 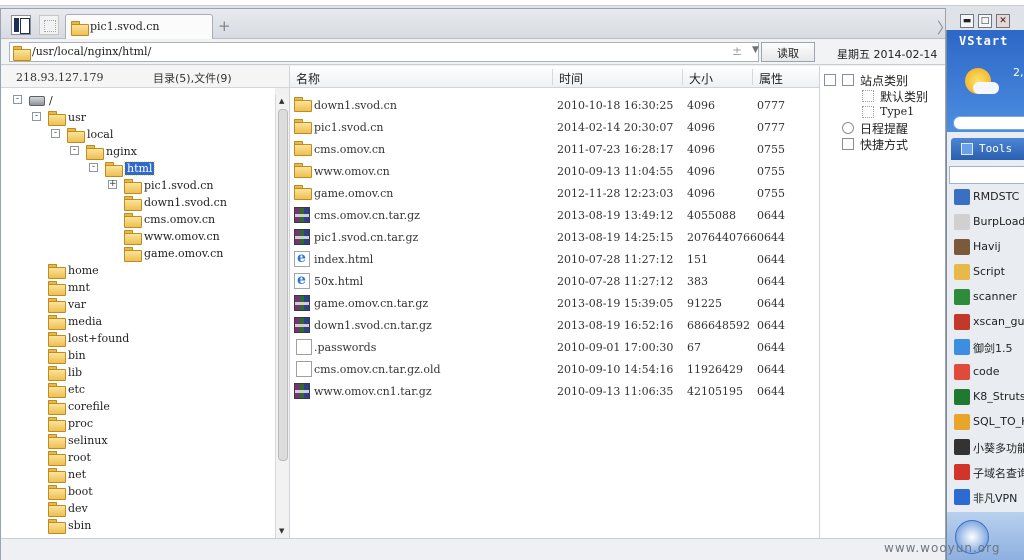 What do you see at coordinates (737, 51) in the screenshot?
I see `plus-minus-icon: ±` at bounding box center [737, 51].